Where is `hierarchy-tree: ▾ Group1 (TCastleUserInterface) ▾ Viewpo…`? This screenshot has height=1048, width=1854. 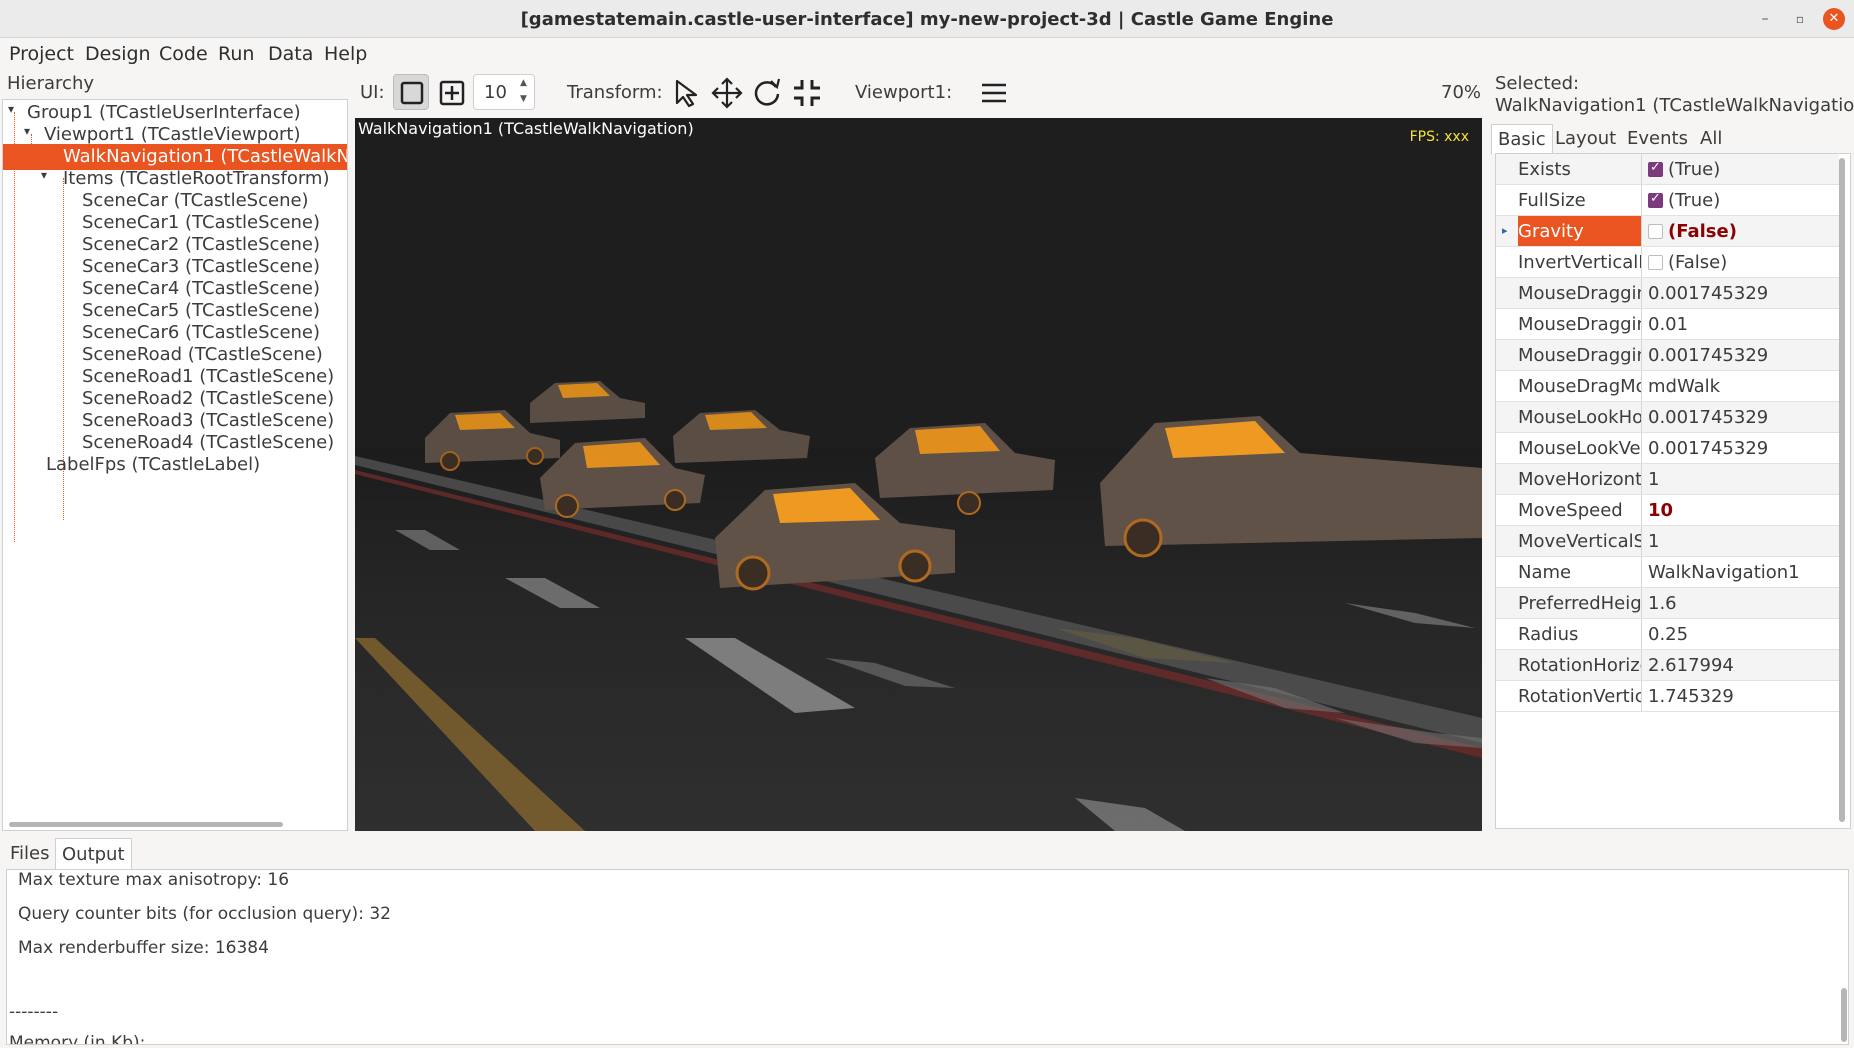 hierarchy-tree: ▾ Group1 (TCastleUserInterface) ▾ Viewpo… is located at coordinates (175, 465).